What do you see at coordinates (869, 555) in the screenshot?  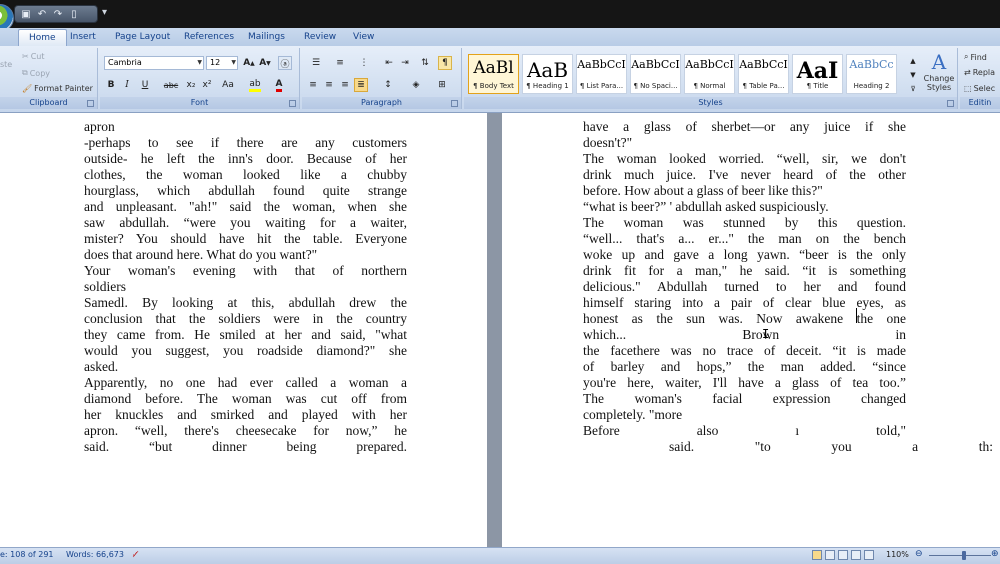 I see `draft-view-icon` at bounding box center [869, 555].